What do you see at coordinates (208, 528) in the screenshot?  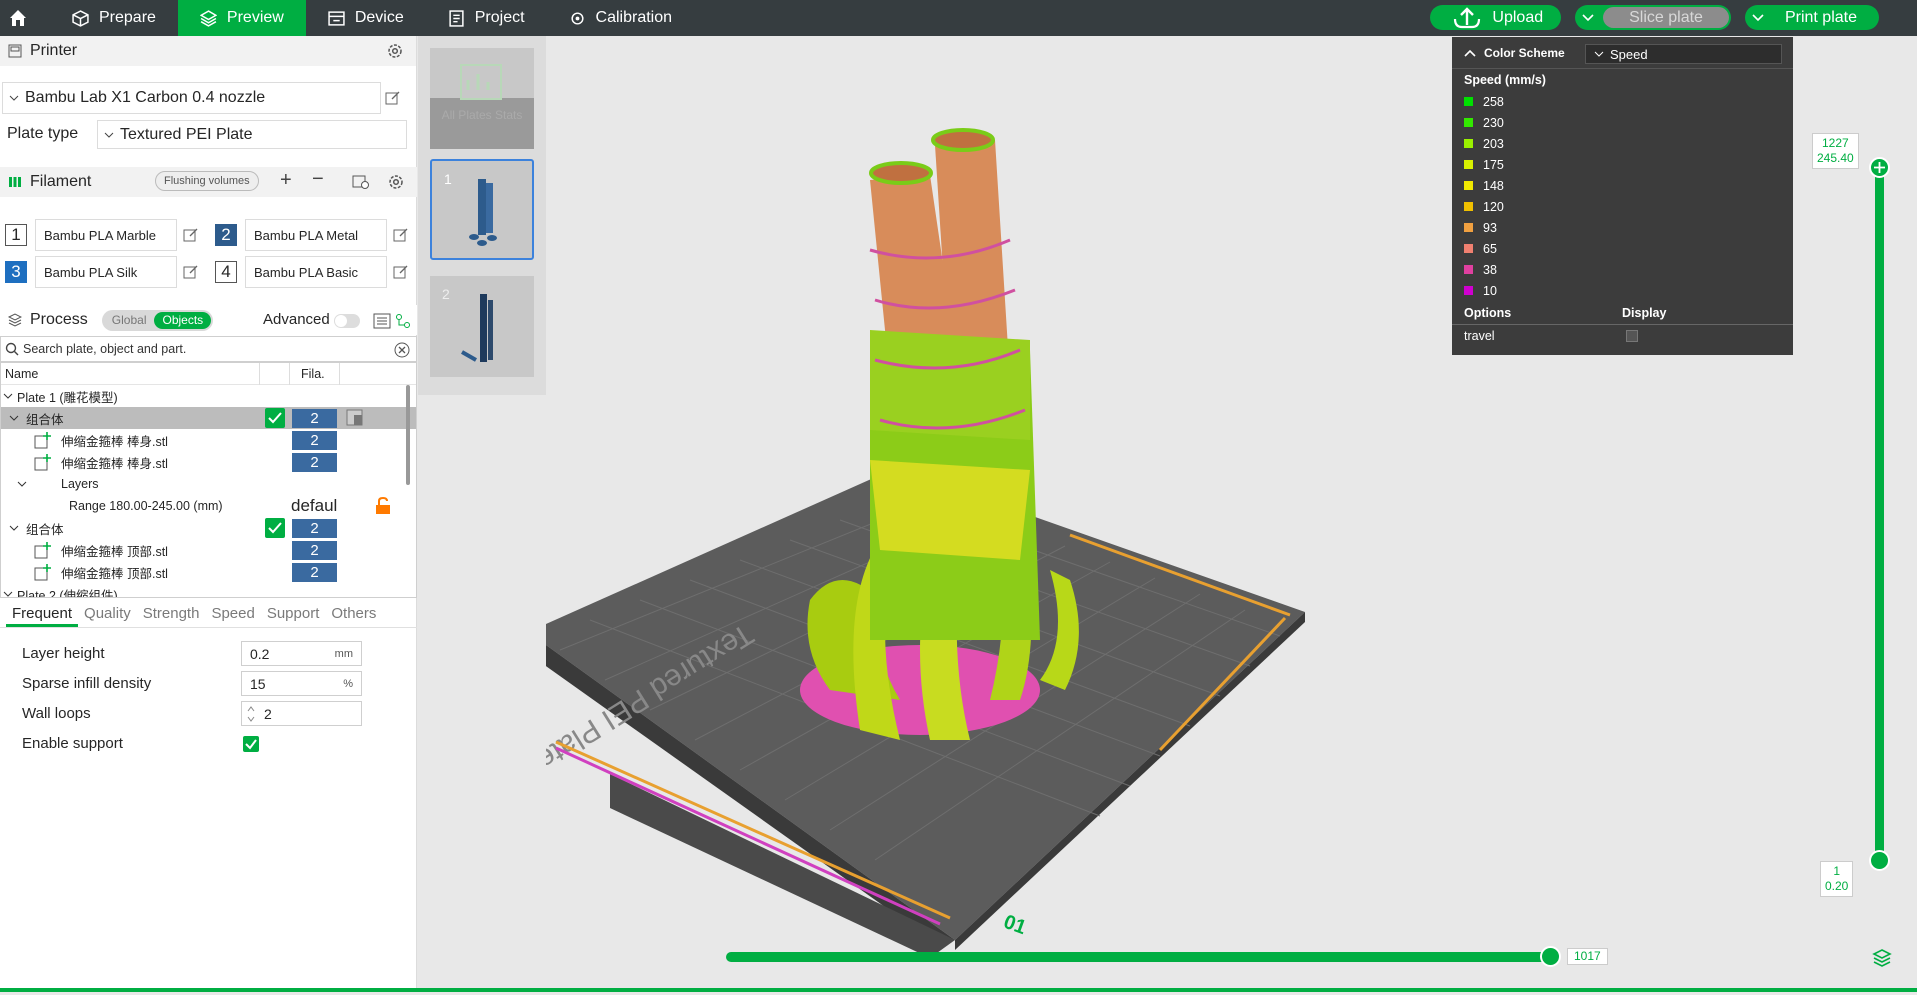 I see `tree-row-group-2: 组合体 2` at bounding box center [208, 528].